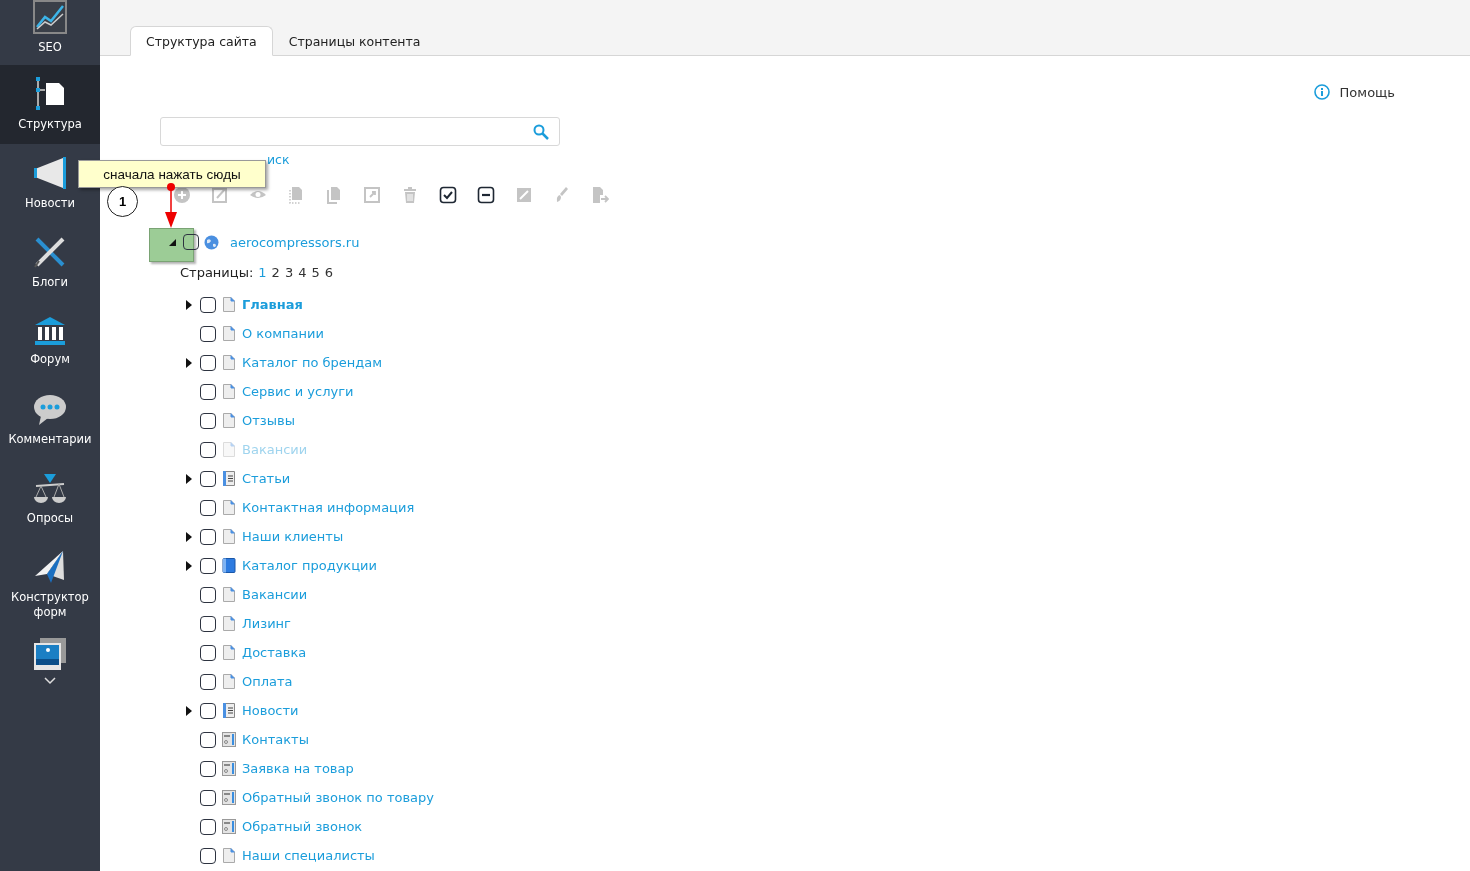  Describe the element at coordinates (171, 245) in the screenshot. I see `highlight-box` at that location.